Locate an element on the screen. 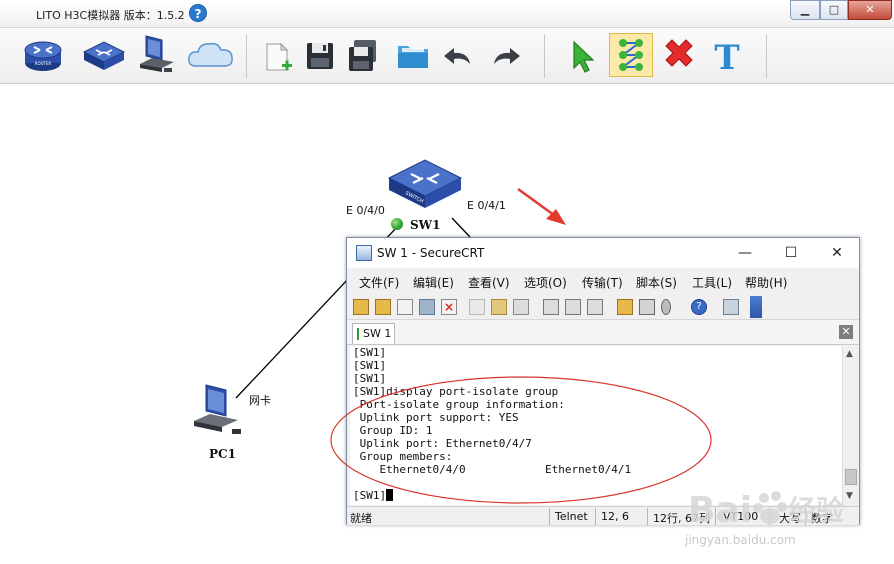 This screenshot has height=564, width=894. main-toolbar: ROUTER T is located at coordinates (447, 56).